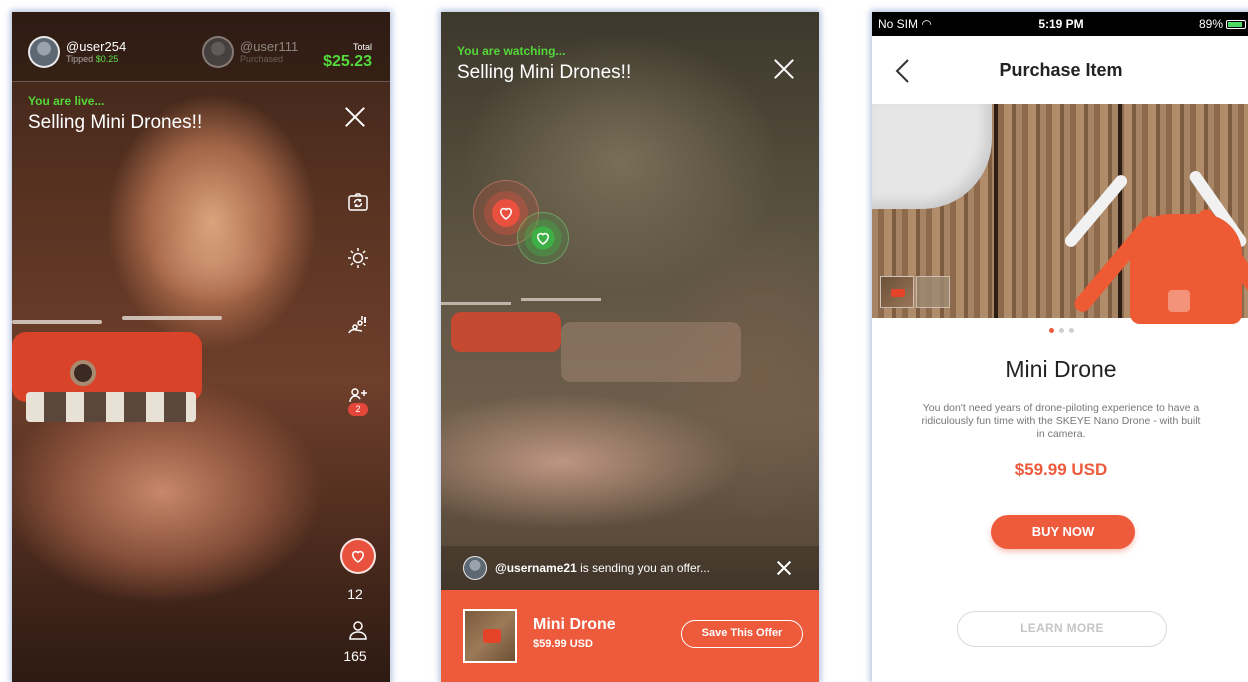 This screenshot has height=682, width=1248. Describe the element at coordinates (1236, 24) in the screenshot. I see `battery-icon` at that location.